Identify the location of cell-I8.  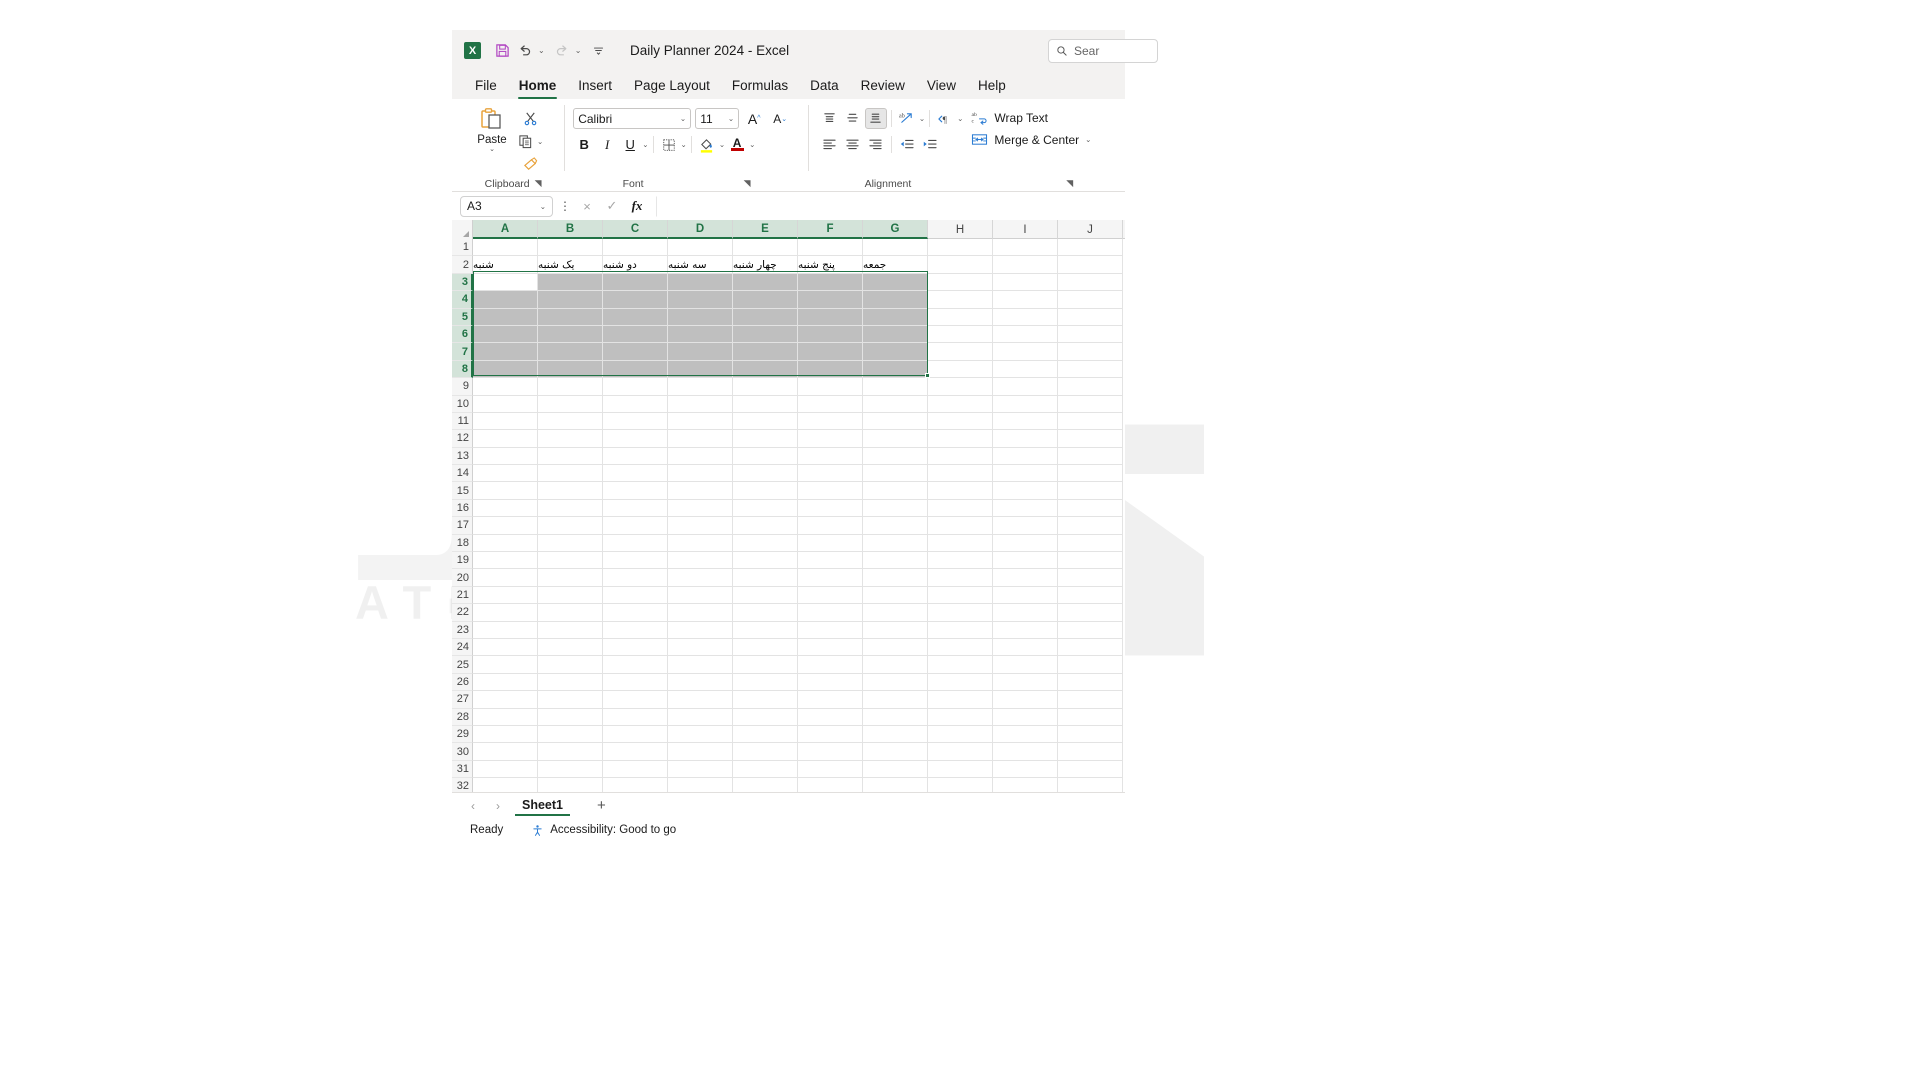
(1025, 369).